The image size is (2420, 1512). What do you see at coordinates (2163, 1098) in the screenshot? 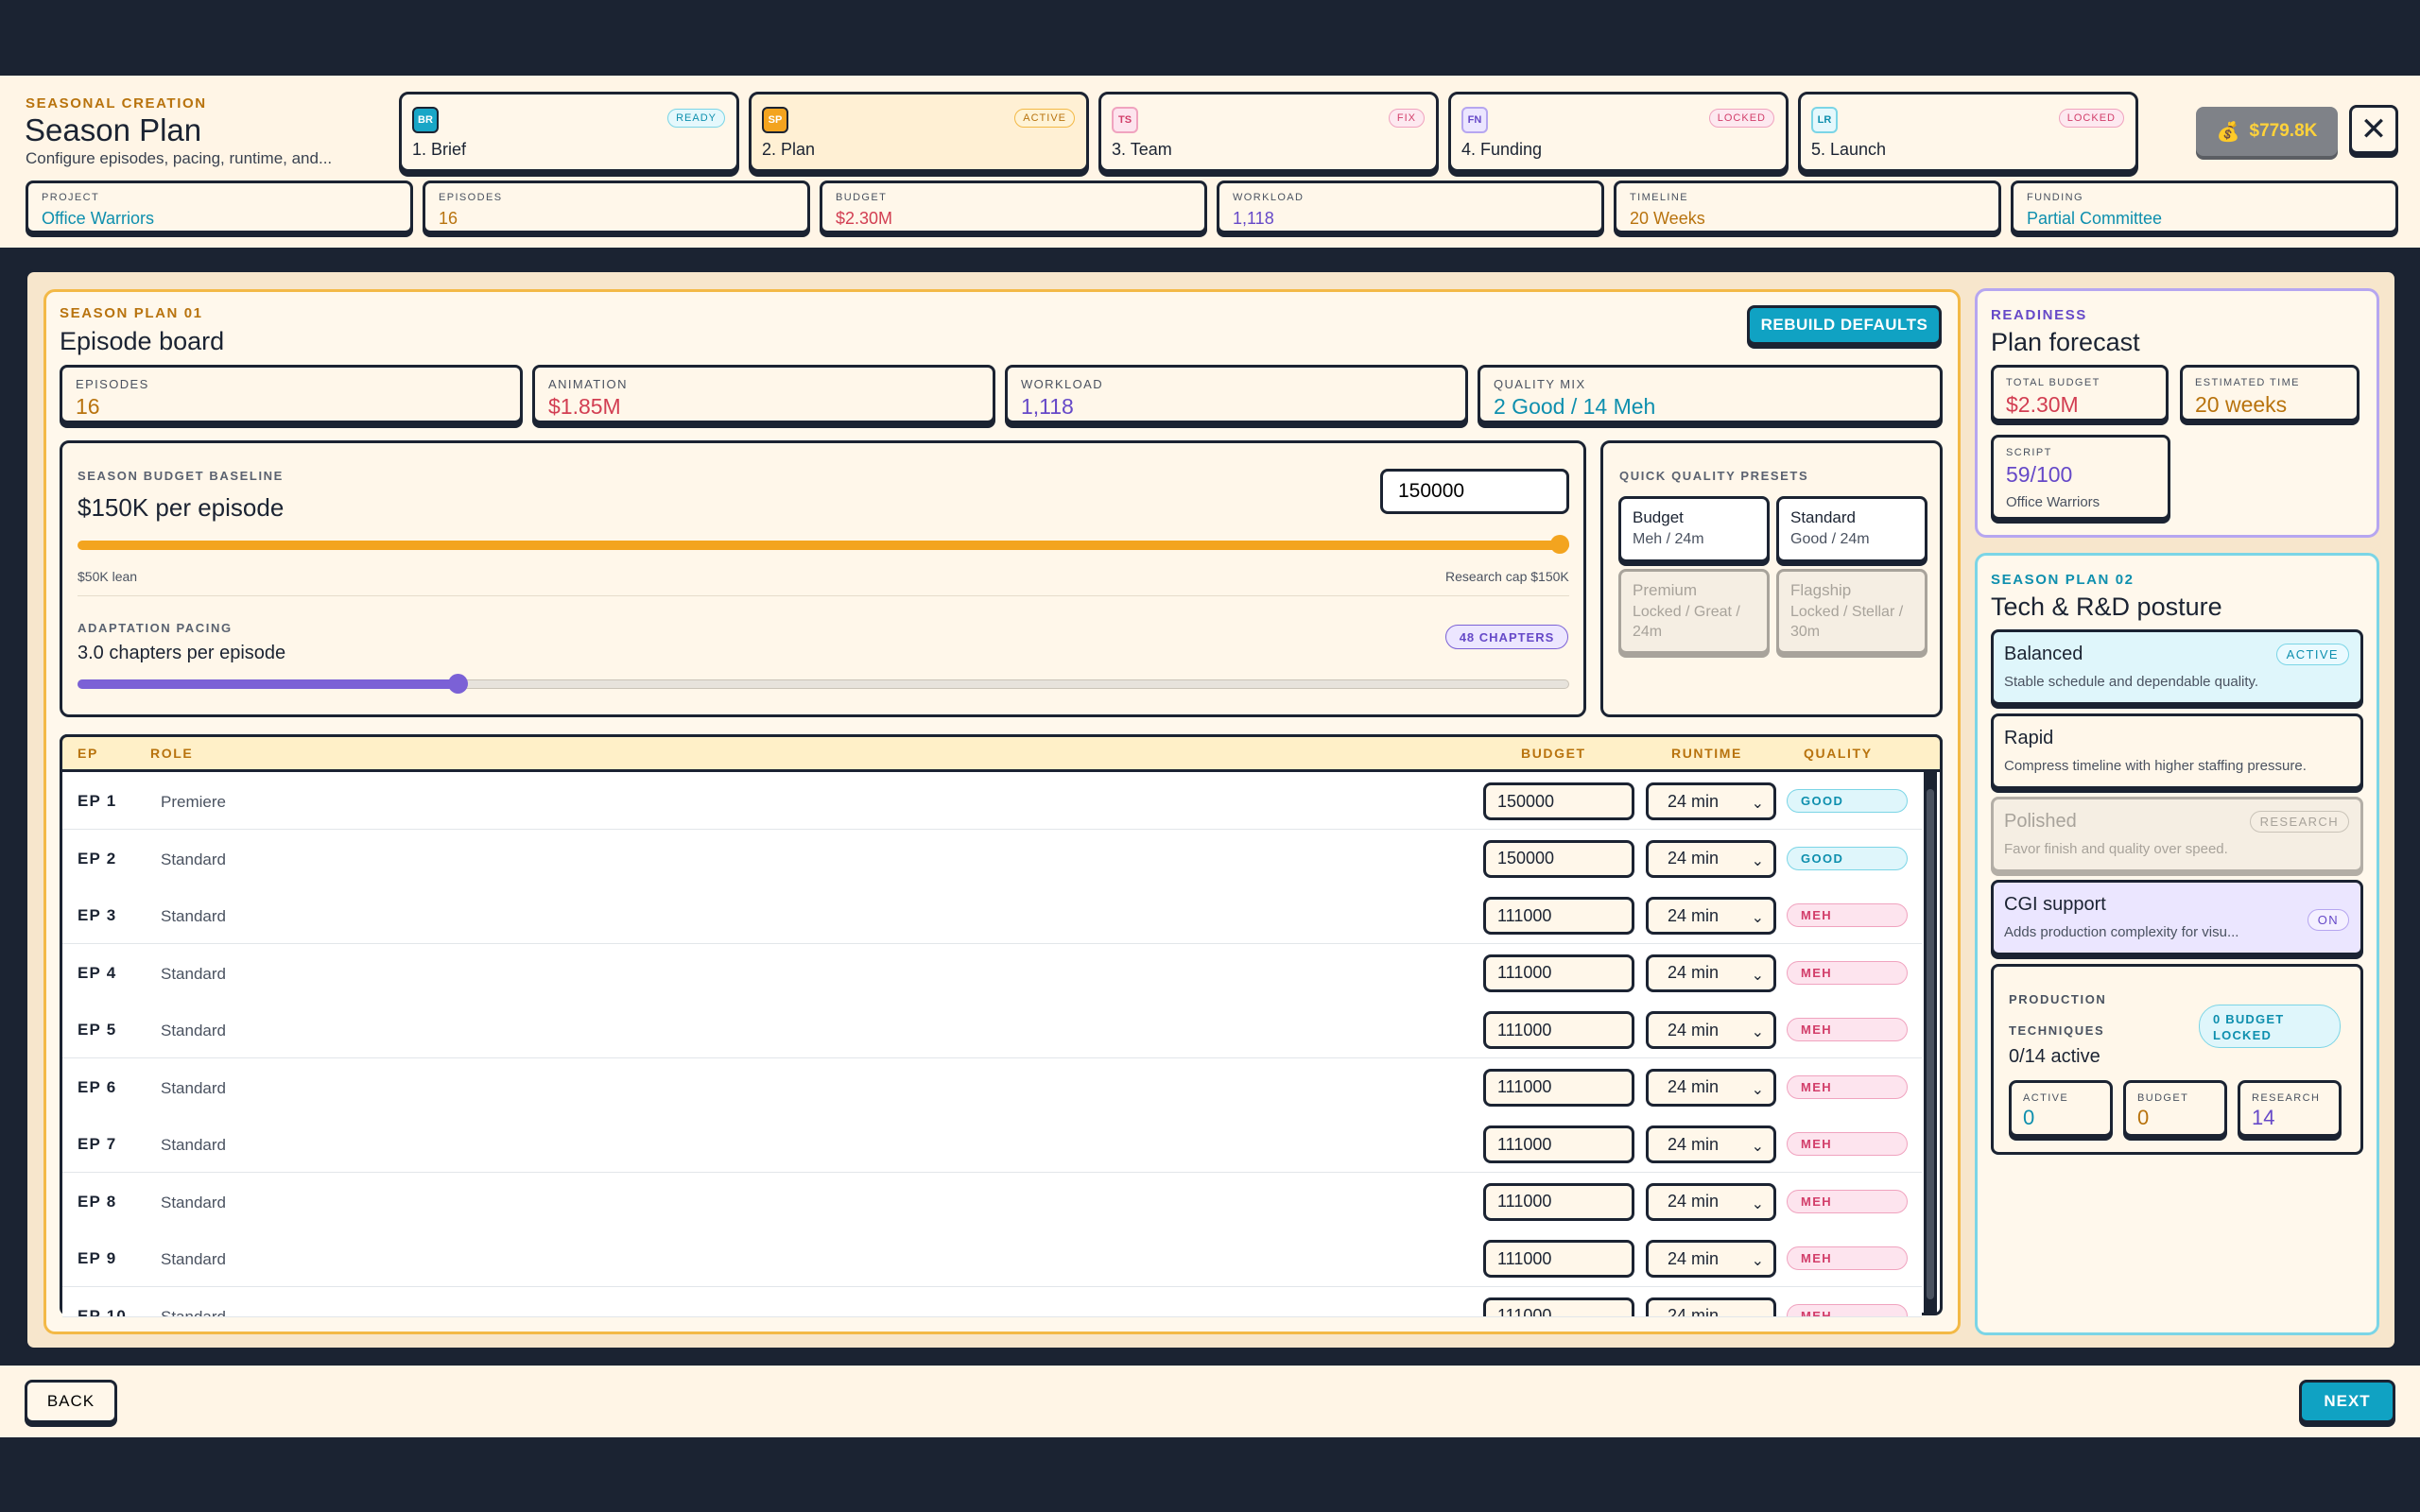
I see `techniques-budget-label: BUDGET` at bounding box center [2163, 1098].